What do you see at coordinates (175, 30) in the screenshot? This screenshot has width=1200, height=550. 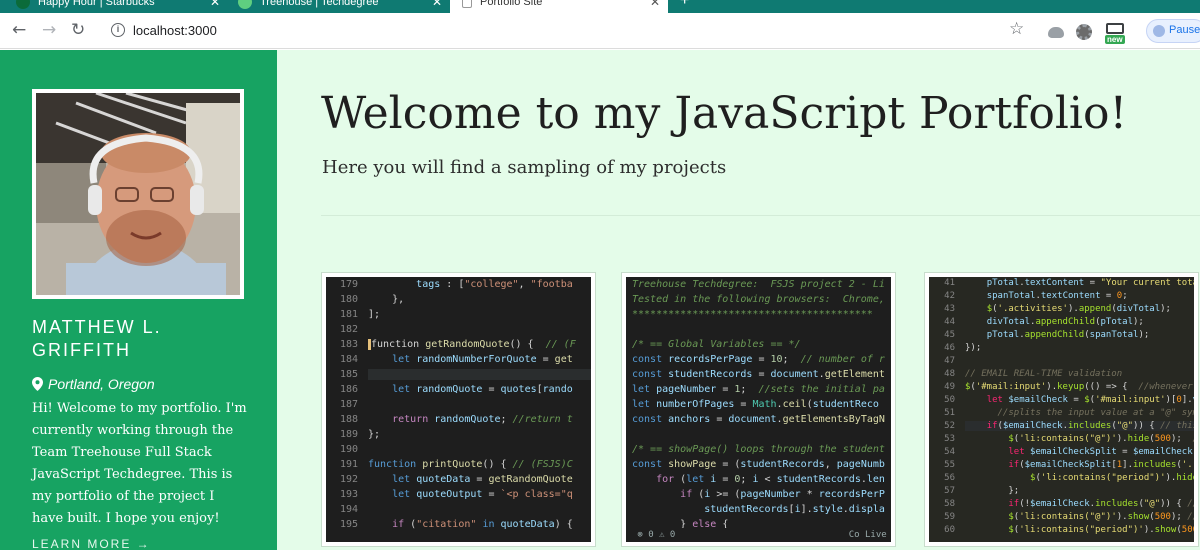 I see `url-text: localhost:3000` at bounding box center [175, 30].